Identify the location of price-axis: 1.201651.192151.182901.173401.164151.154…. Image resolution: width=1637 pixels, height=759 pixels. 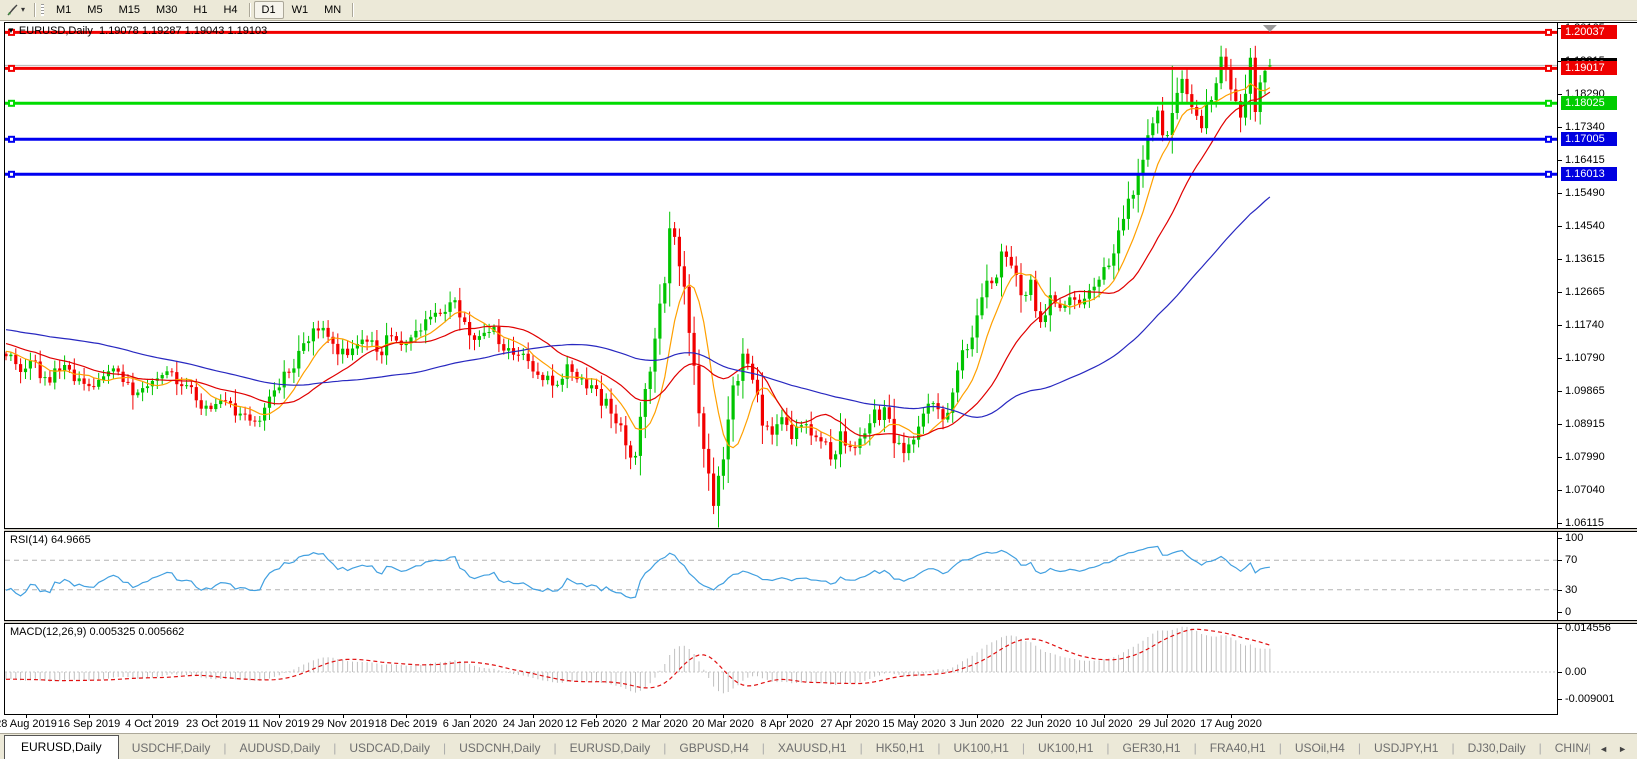
(1597, 368).